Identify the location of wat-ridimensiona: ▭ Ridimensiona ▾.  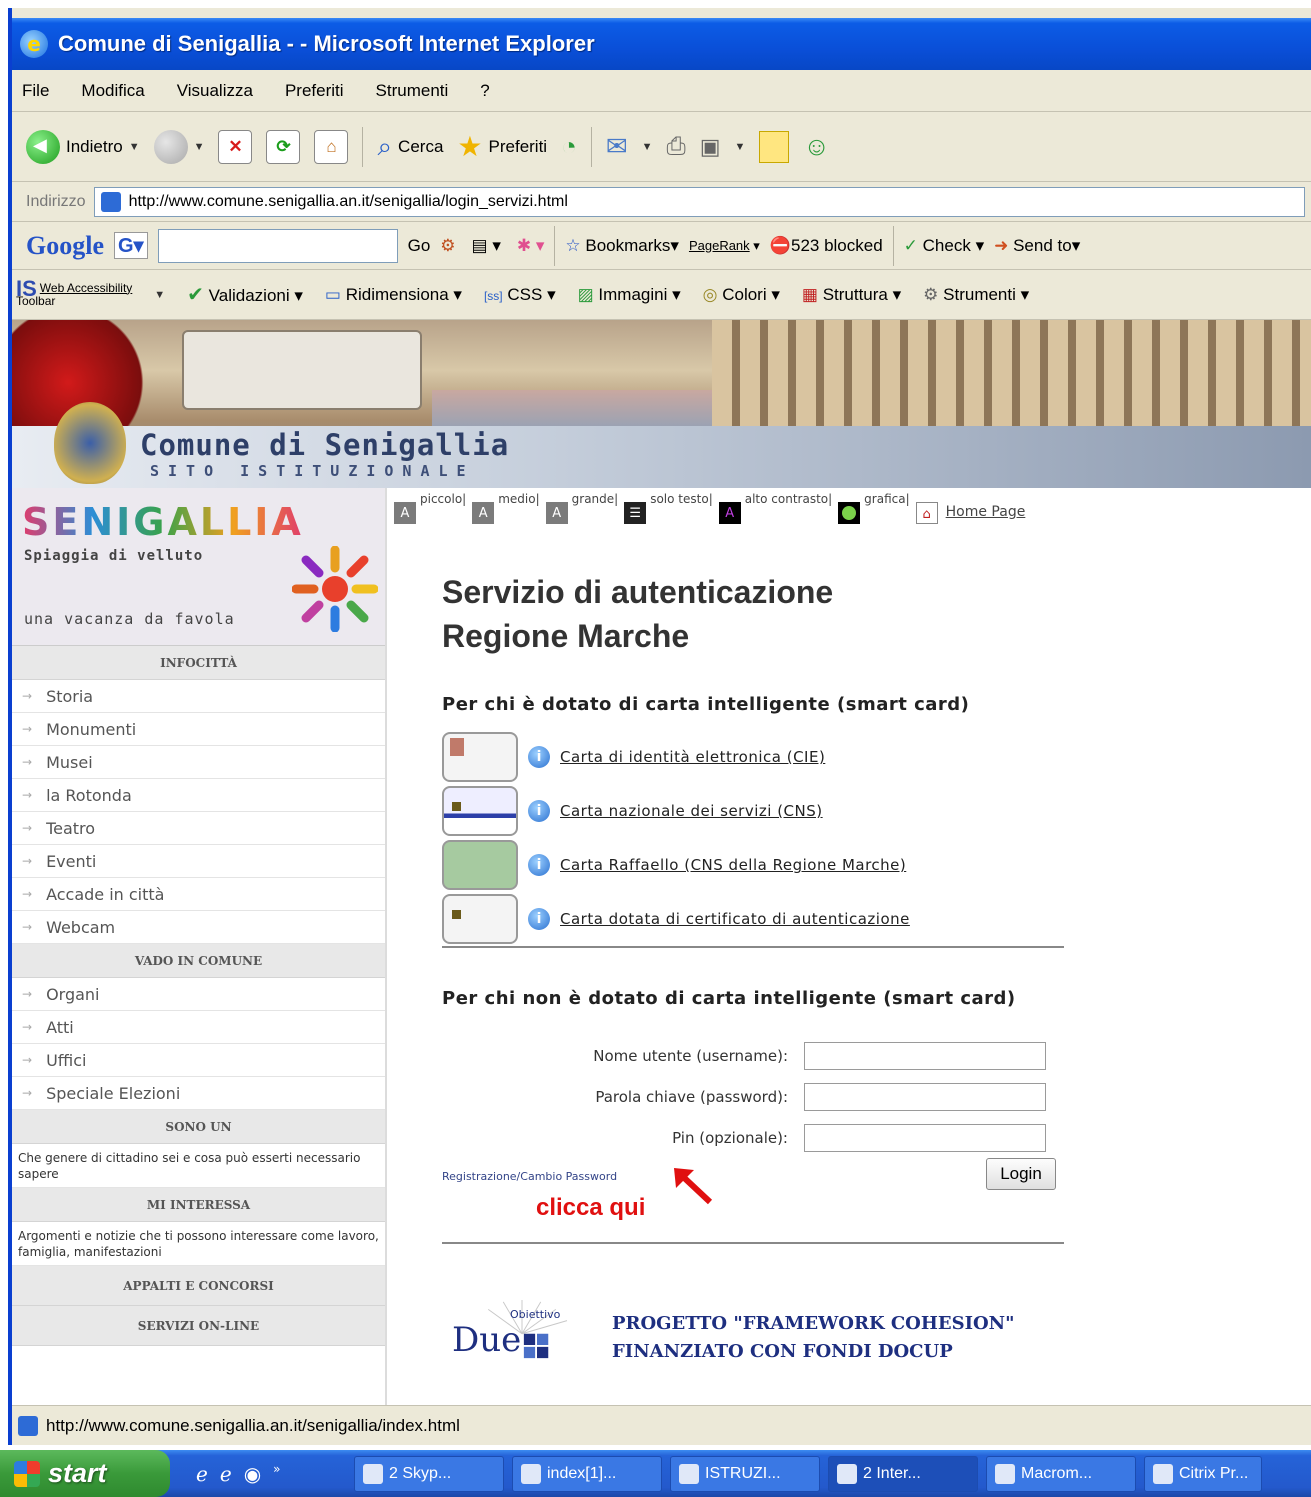
(393, 295).